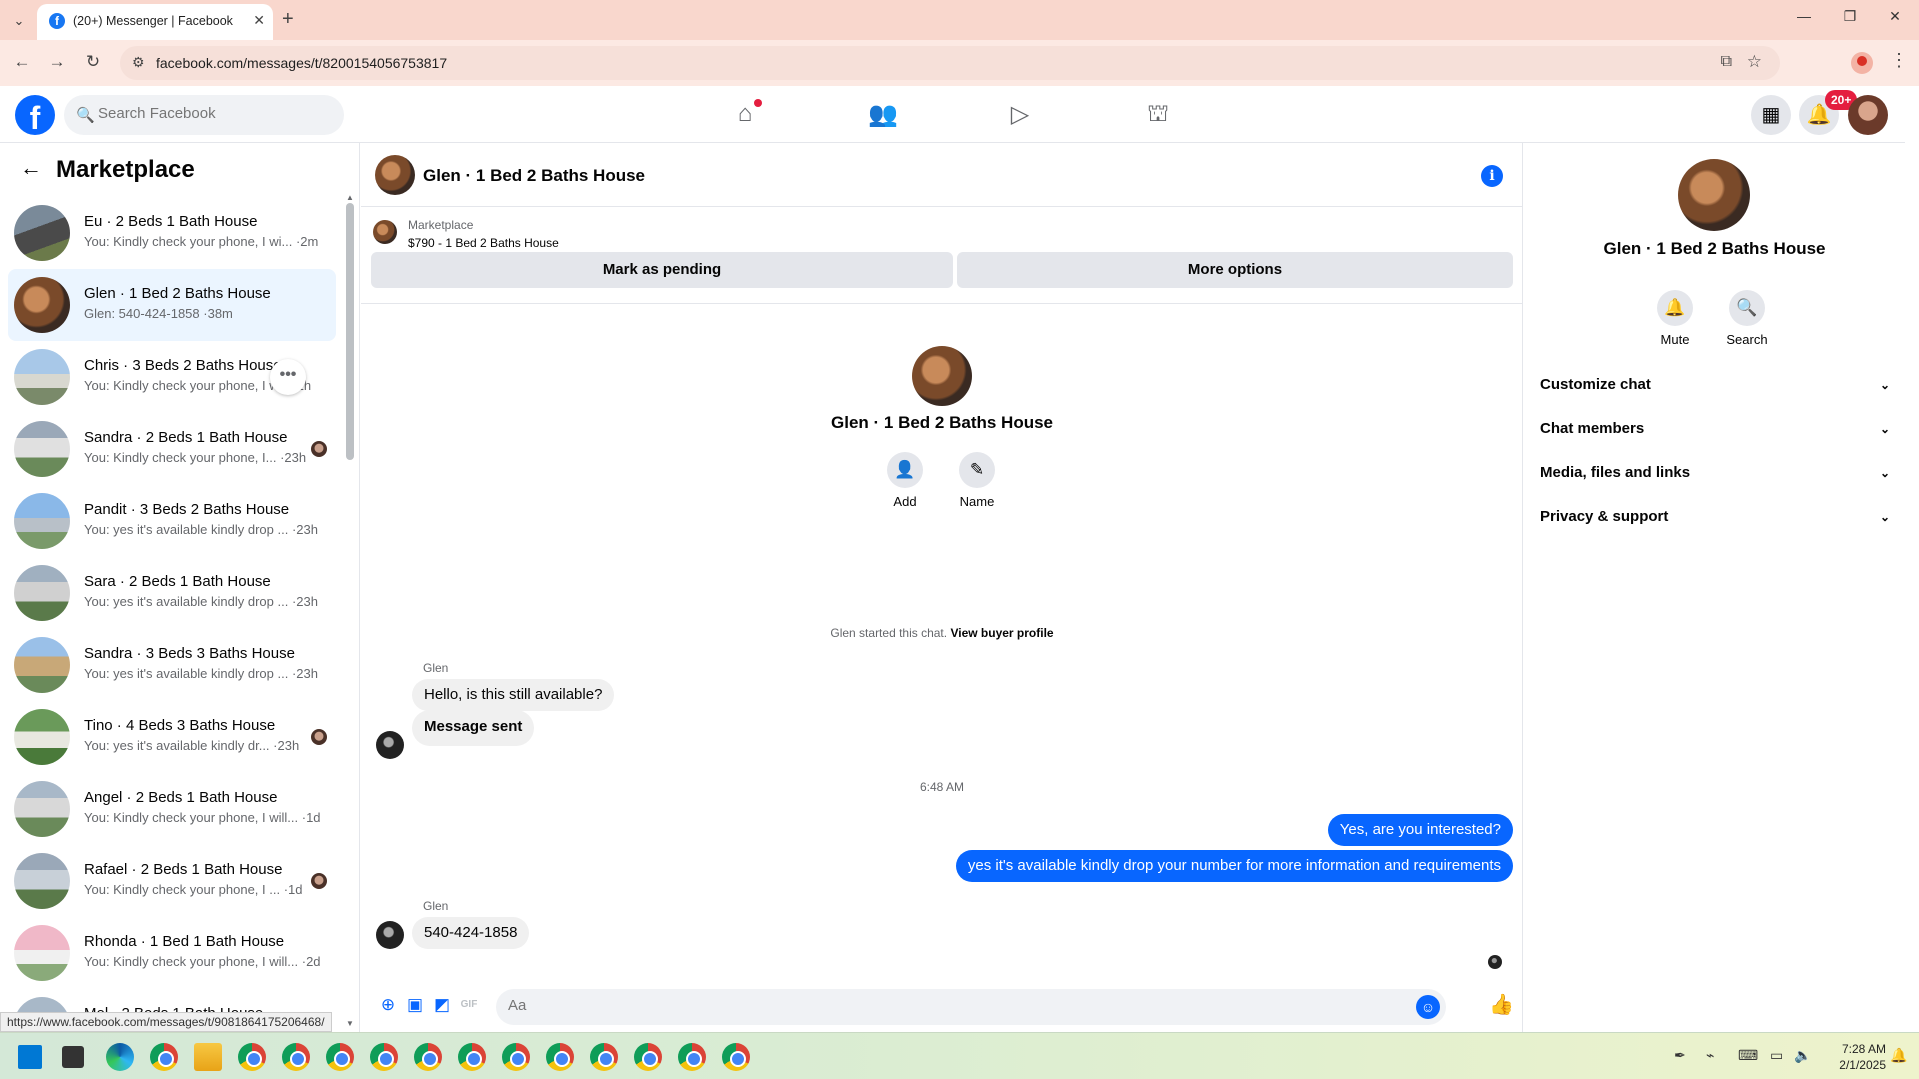  Describe the element at coordinates (1884, 473) in the screenshot. I see `chevron-down-icon: ⌄` at that location.